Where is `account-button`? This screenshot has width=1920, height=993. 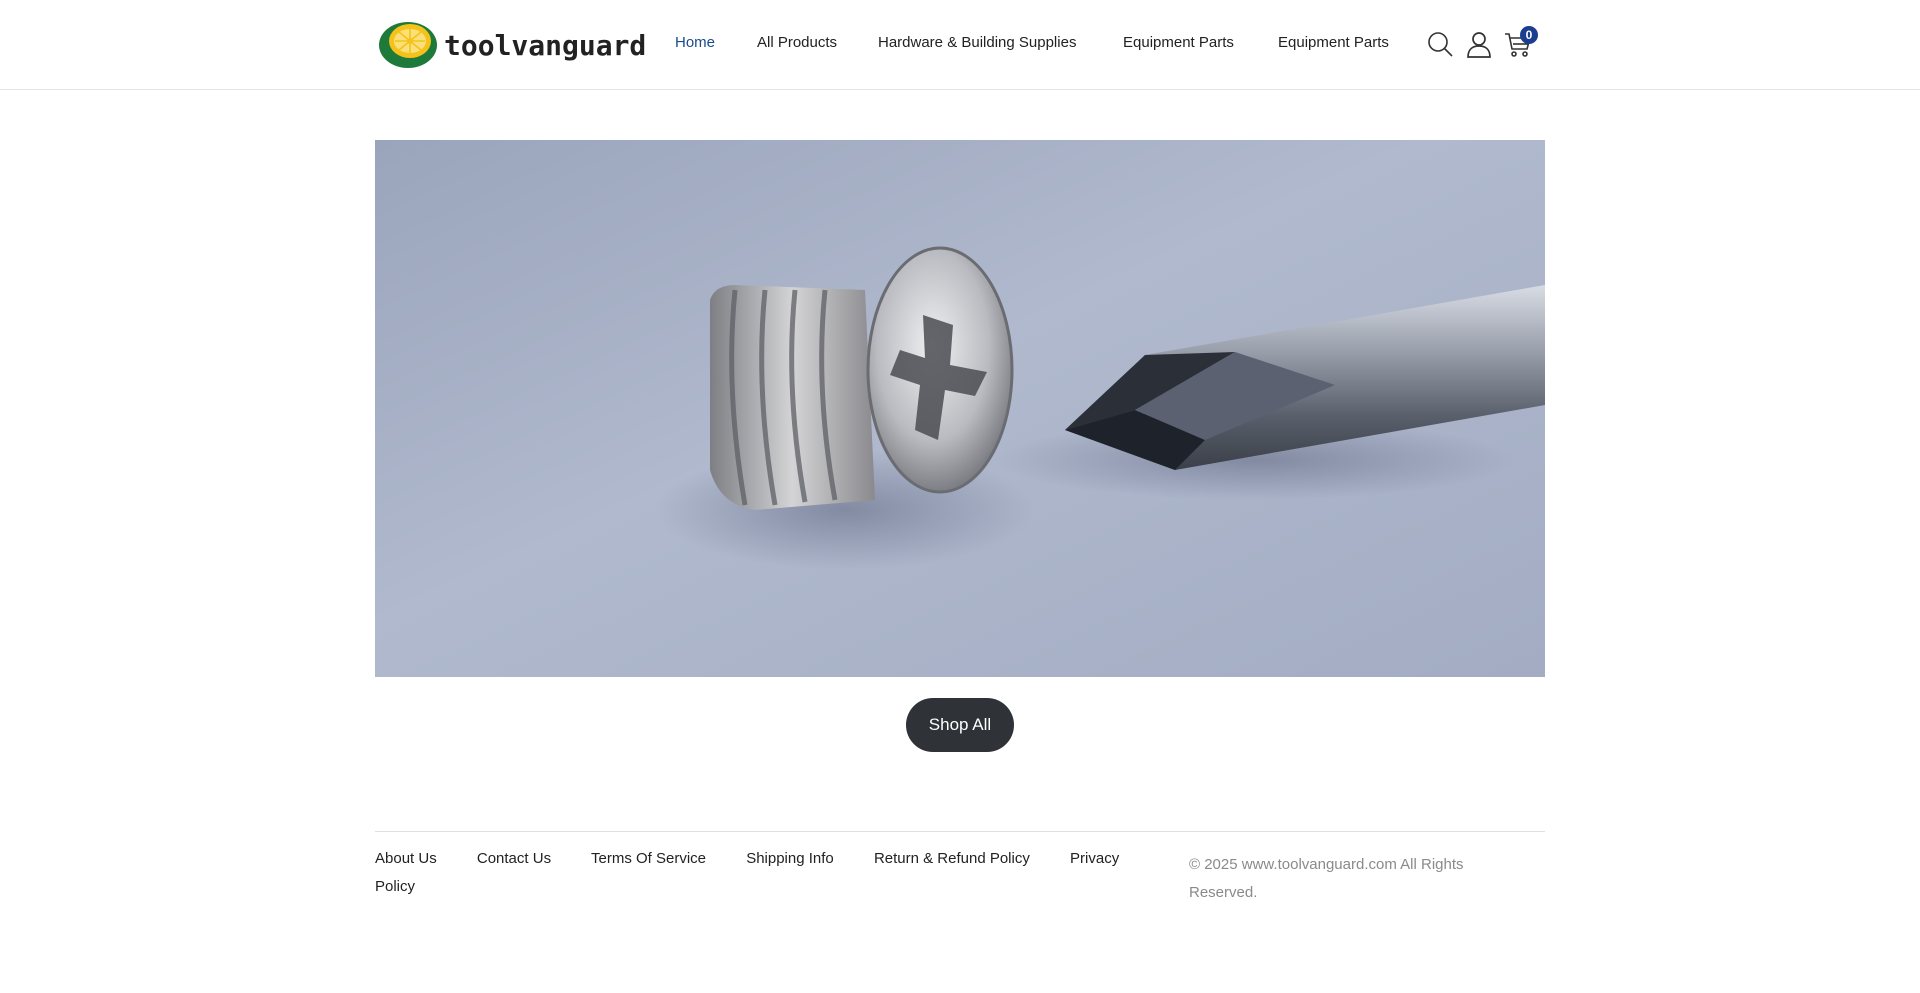 account-button is located at coordinates (1479, 44).